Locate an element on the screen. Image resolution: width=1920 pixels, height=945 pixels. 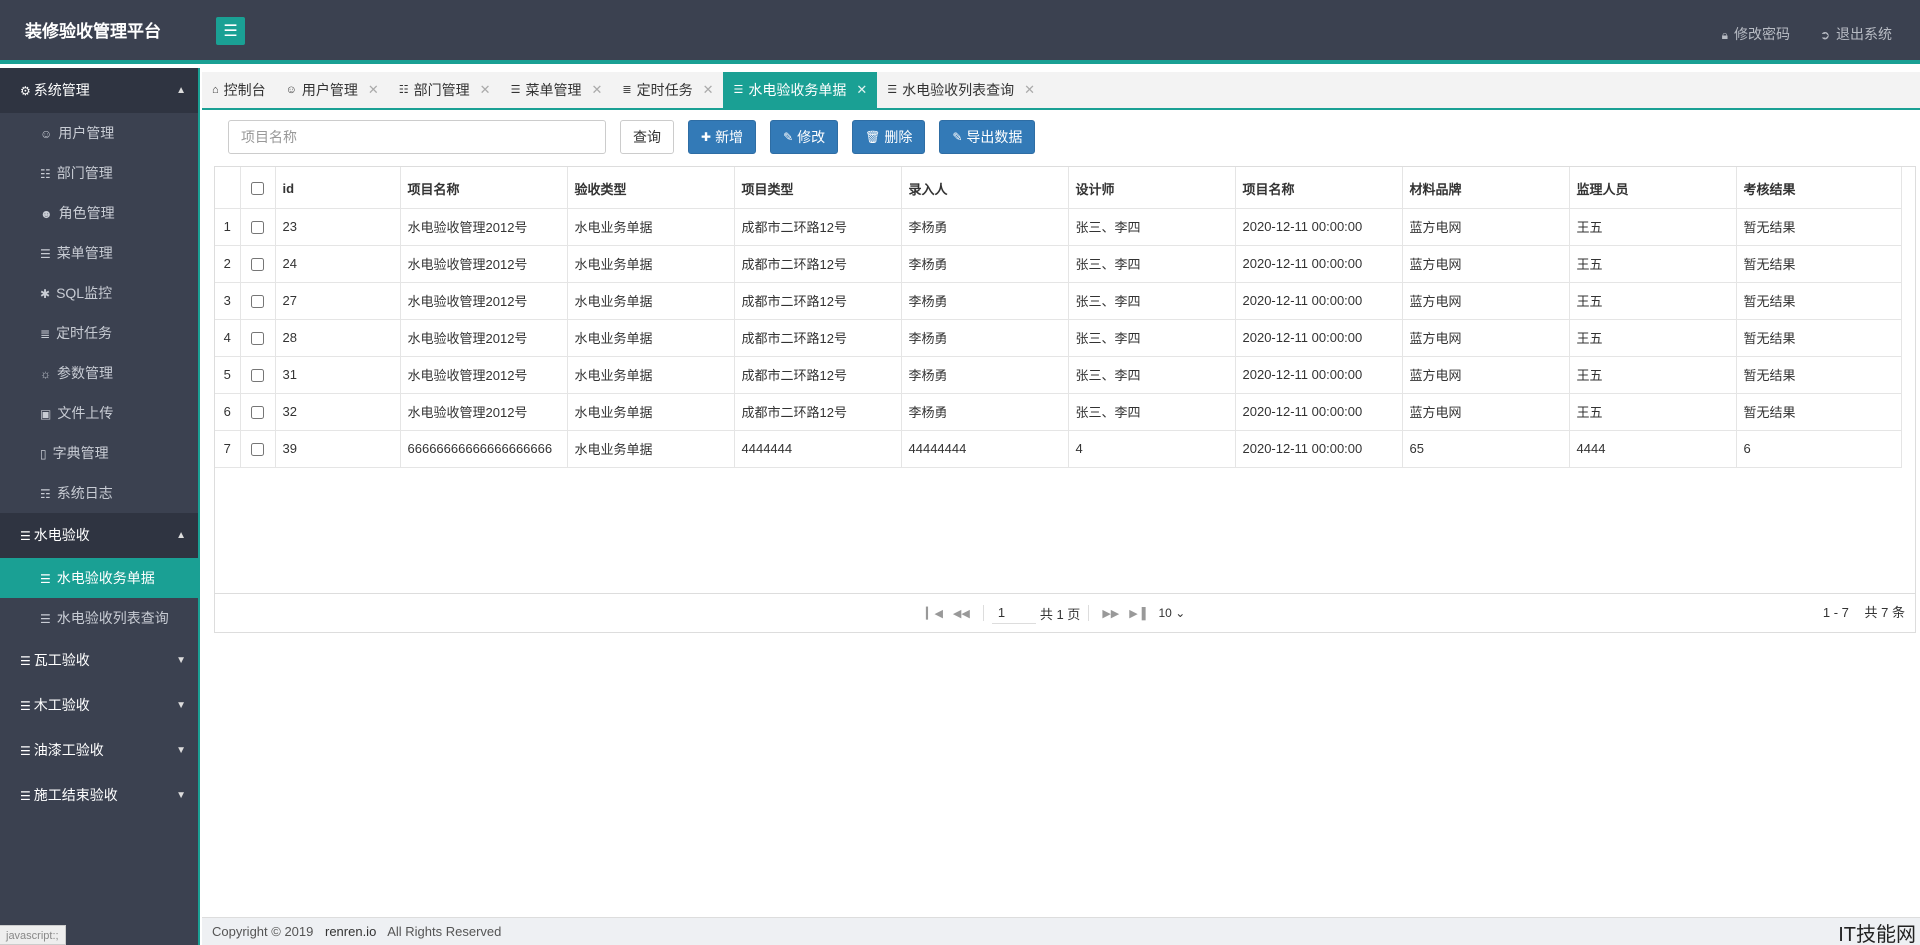
sidebar-group-1: ☰ 水电验收 ▲ is located at coordinates (99, 535).